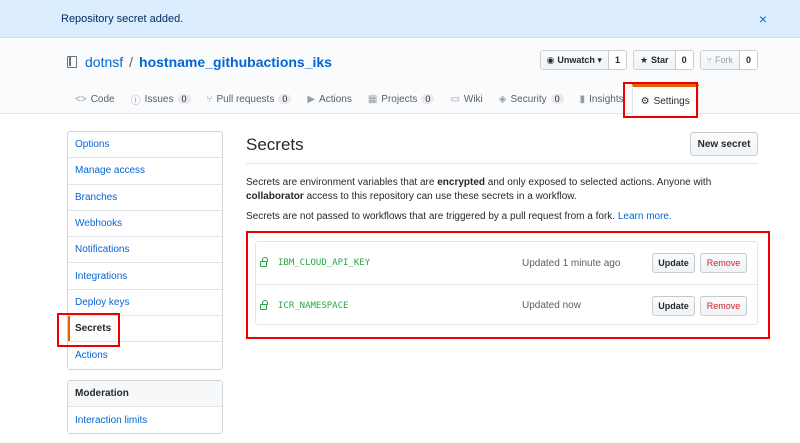 This screenshot has height=443, width=800. I want to click on tab-label: Issues, so click(159, 99).